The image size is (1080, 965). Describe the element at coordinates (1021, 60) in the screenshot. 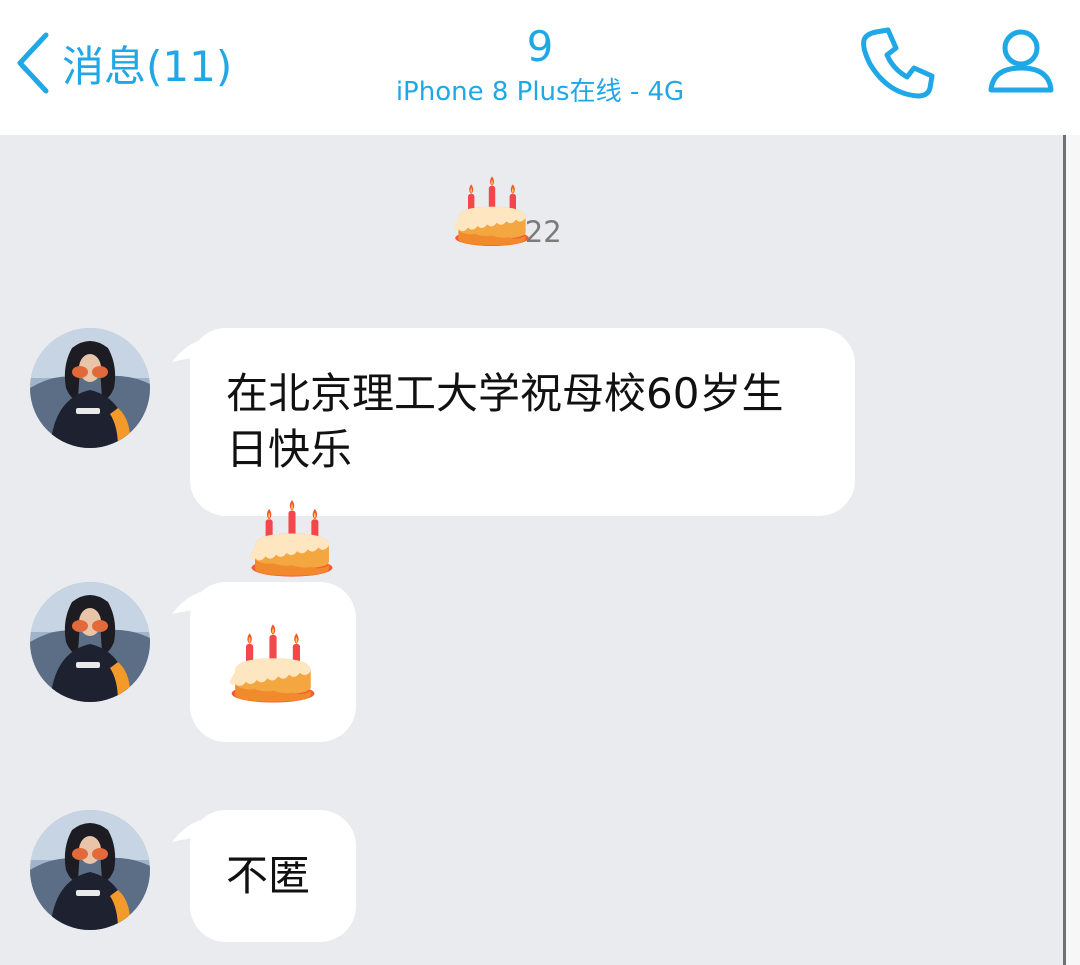

I see `person-icon` at that location.